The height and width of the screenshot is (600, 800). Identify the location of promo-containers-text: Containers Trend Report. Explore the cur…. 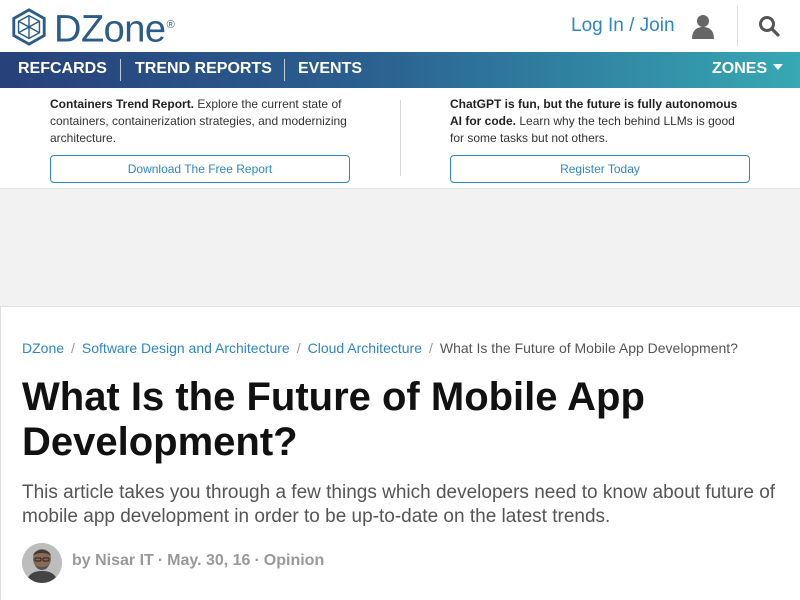
(200, 121).